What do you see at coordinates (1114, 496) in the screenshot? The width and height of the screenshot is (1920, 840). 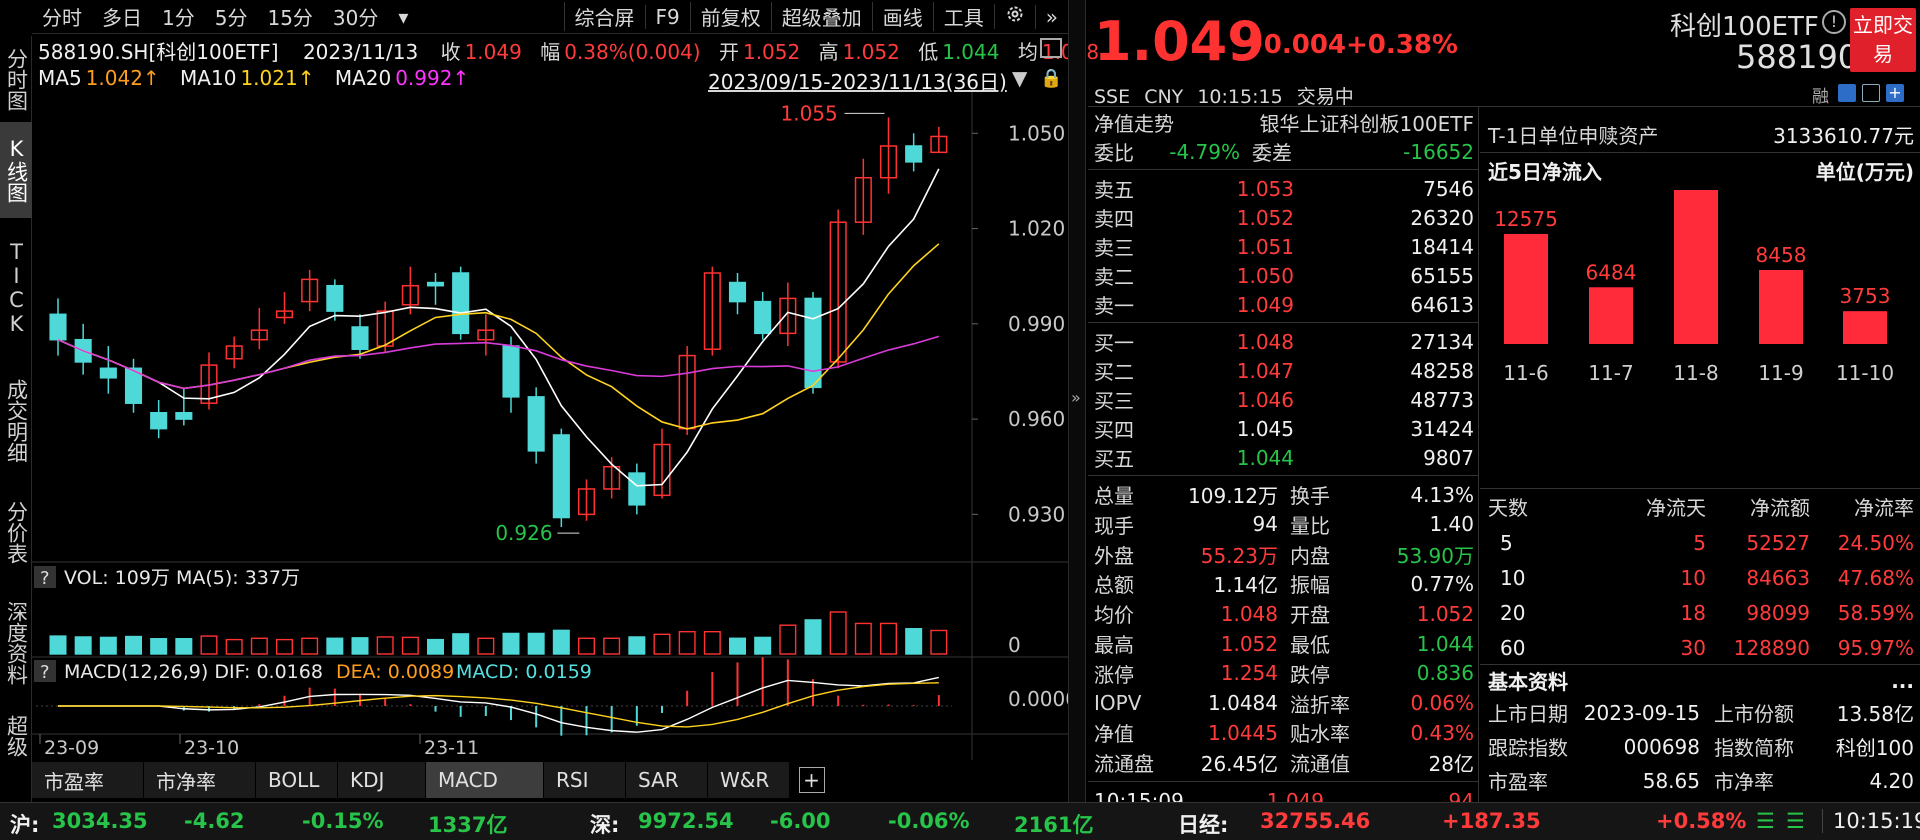 I see `stat-label: 总量` at bounding box center [1114, 496].